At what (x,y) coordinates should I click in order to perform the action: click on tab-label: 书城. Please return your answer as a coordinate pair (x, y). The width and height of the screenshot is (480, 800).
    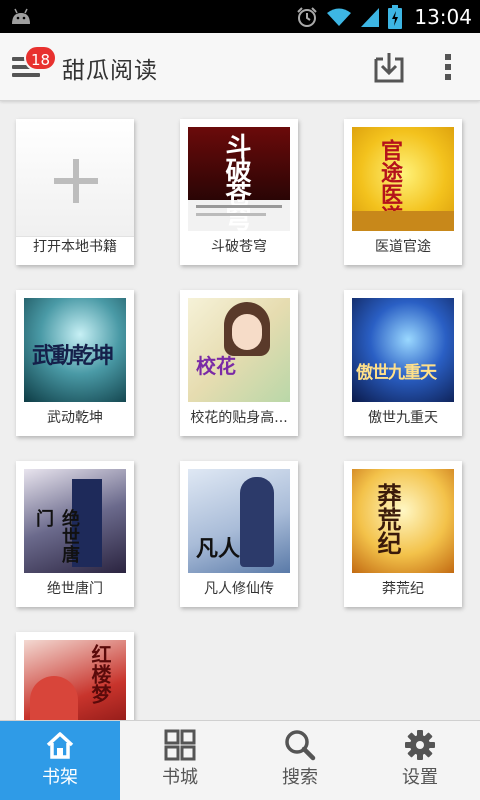
    Looking at the image, I should click on (180, 777).